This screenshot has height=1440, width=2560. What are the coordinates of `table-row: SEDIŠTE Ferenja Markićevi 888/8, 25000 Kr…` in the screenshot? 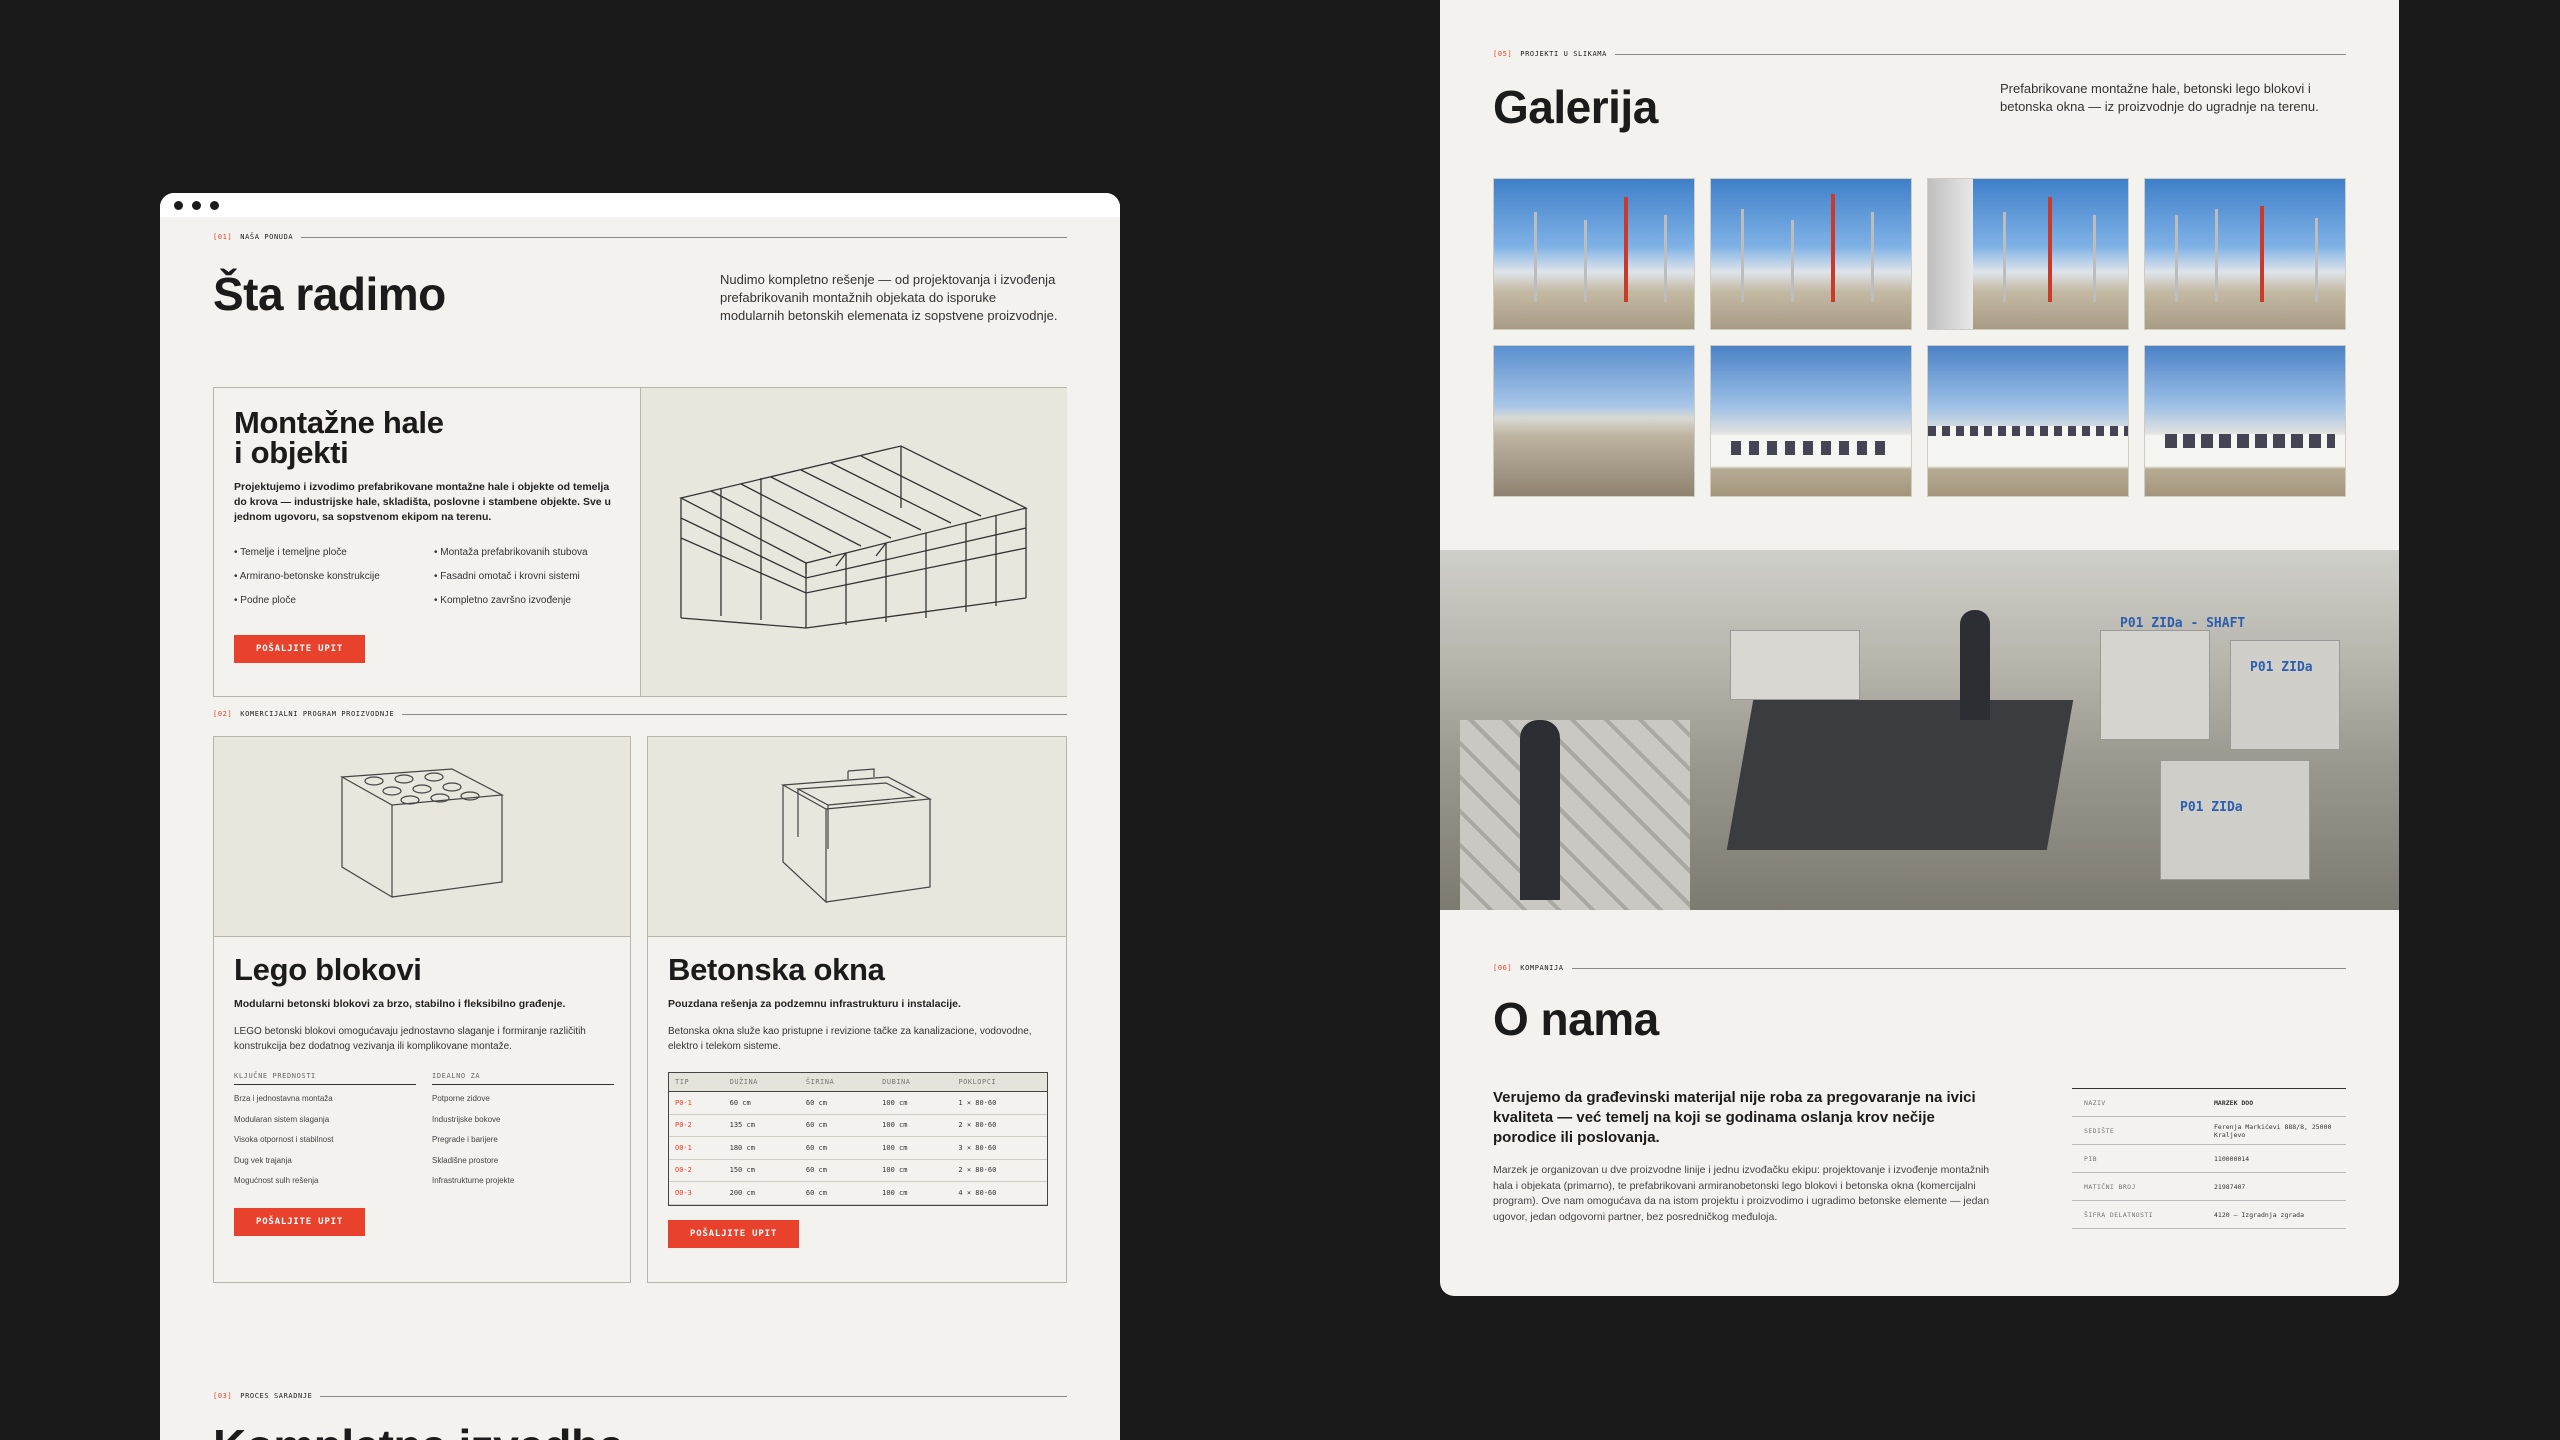 It's located at (2209, 1130).